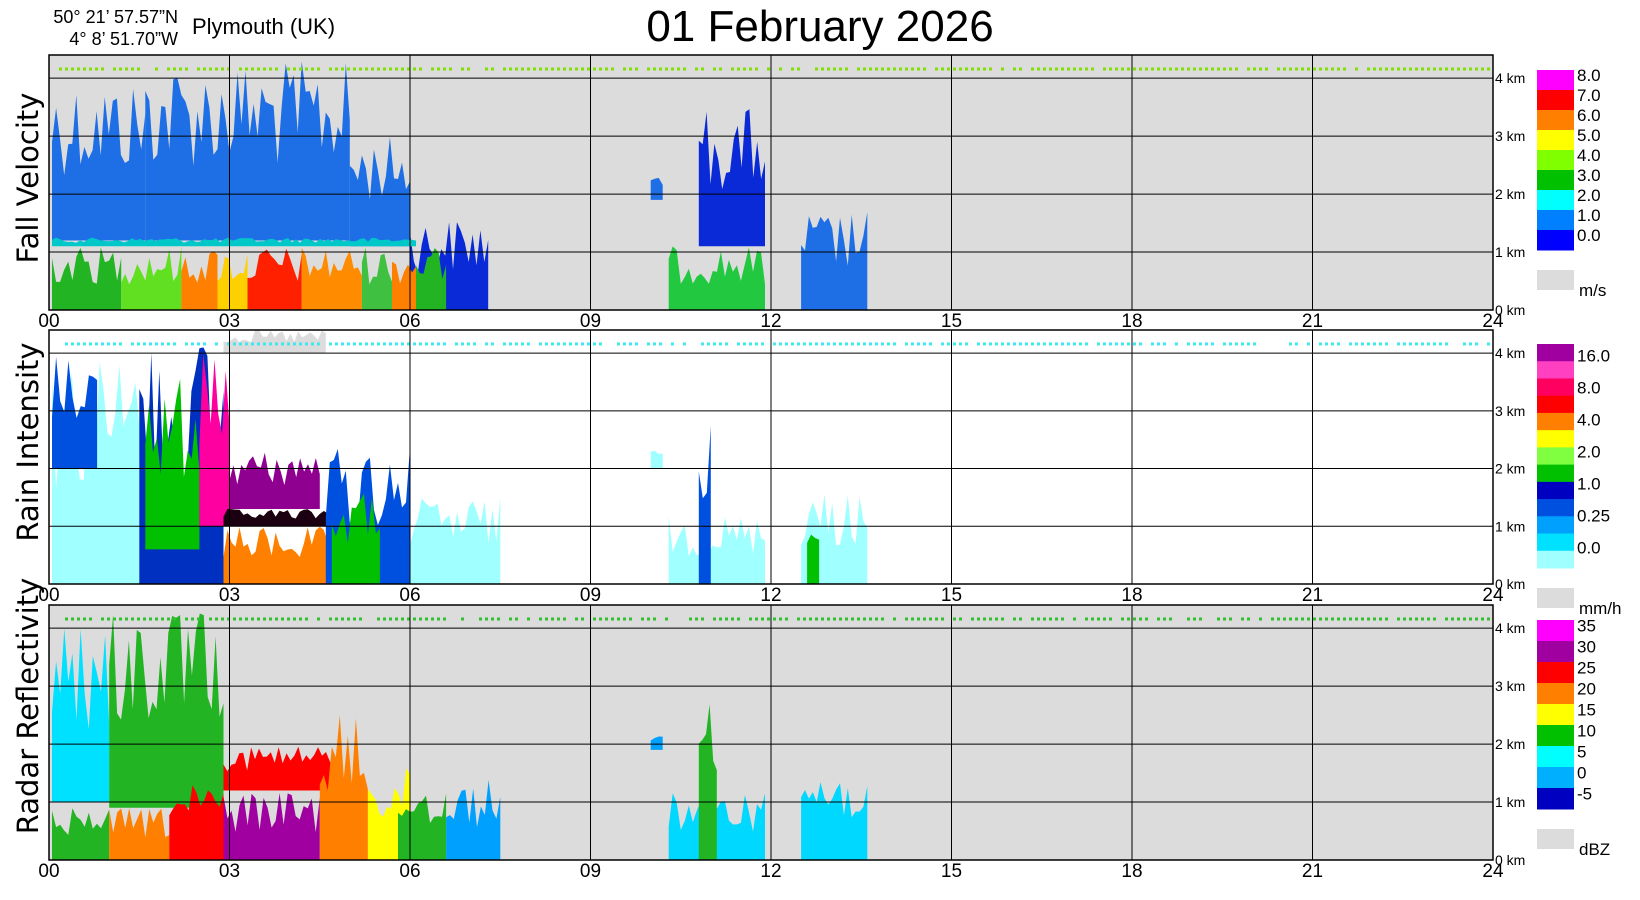  Describe the element at coordinates (1510, 411) in the screenshot. I see `y-tick-label-3-km: 3 km` at that location.